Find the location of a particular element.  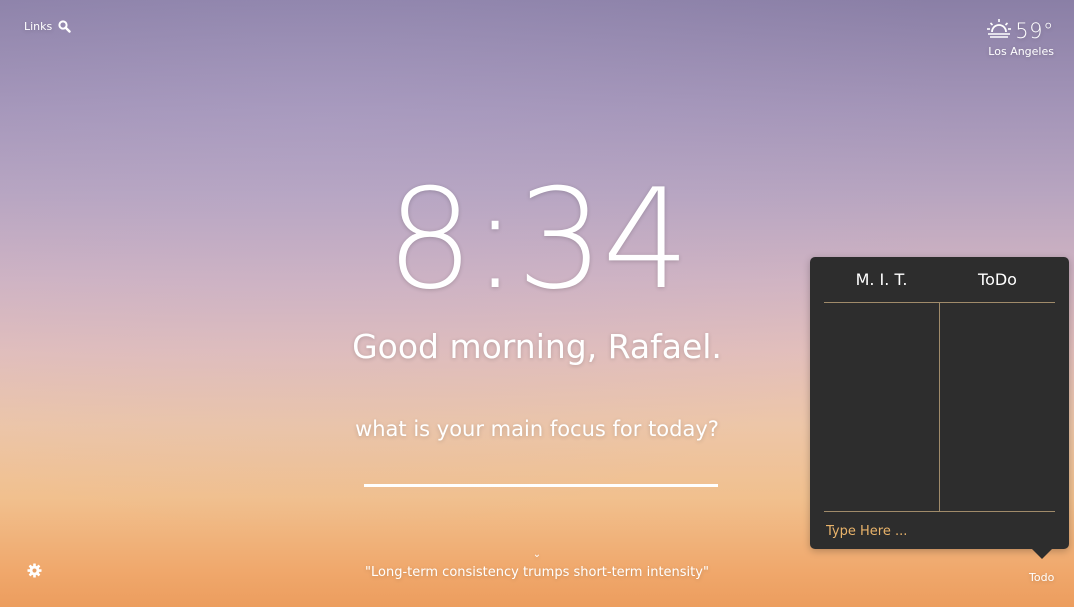

todo-list is located at coordinates (999, 407).